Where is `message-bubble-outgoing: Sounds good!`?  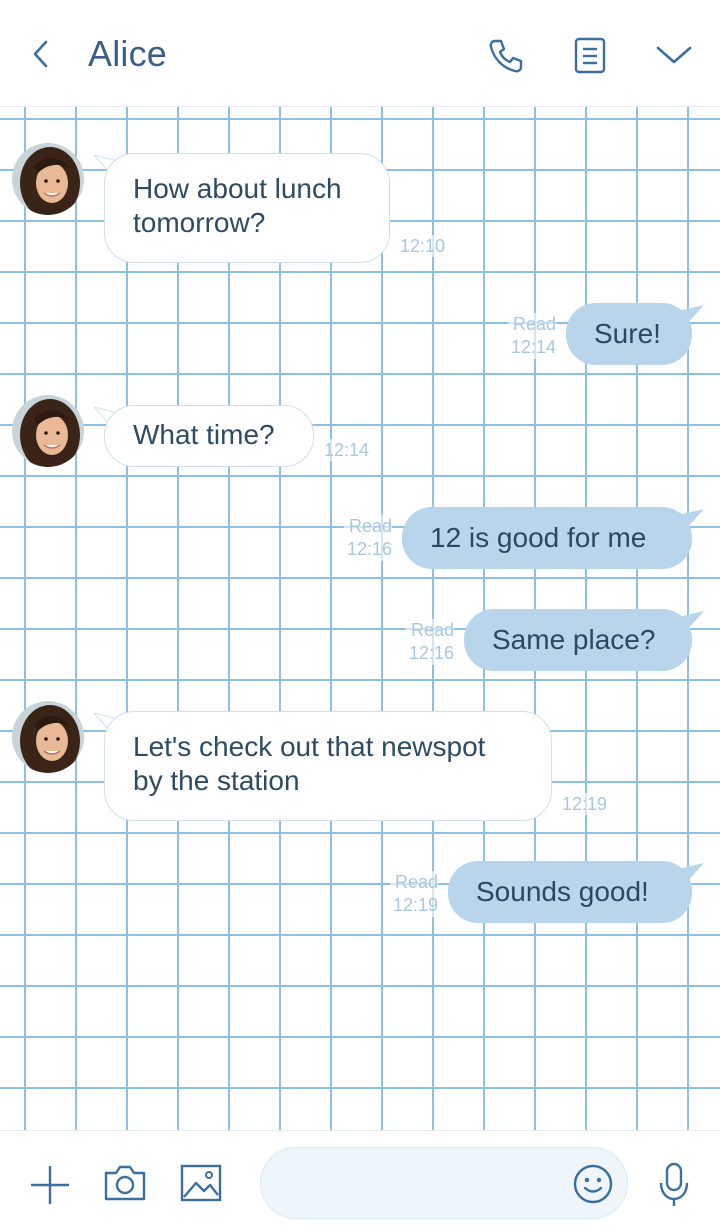 message-bubble-outgoing: Sounds good! is located at coordinates (570, 892).